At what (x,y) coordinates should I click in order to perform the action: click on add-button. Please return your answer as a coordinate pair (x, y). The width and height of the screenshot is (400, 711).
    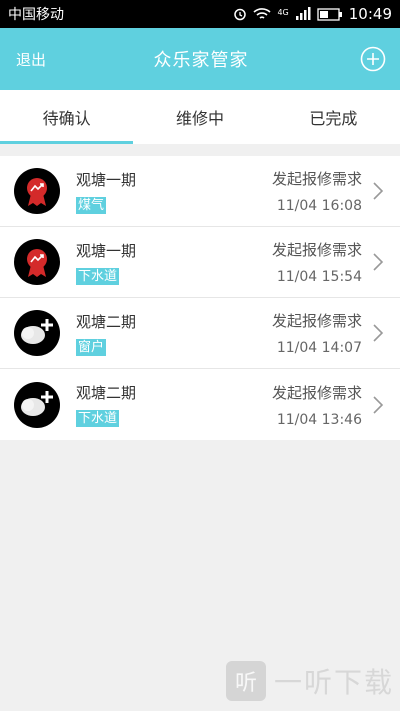
    Looking at the image, I should click on (361, 59).